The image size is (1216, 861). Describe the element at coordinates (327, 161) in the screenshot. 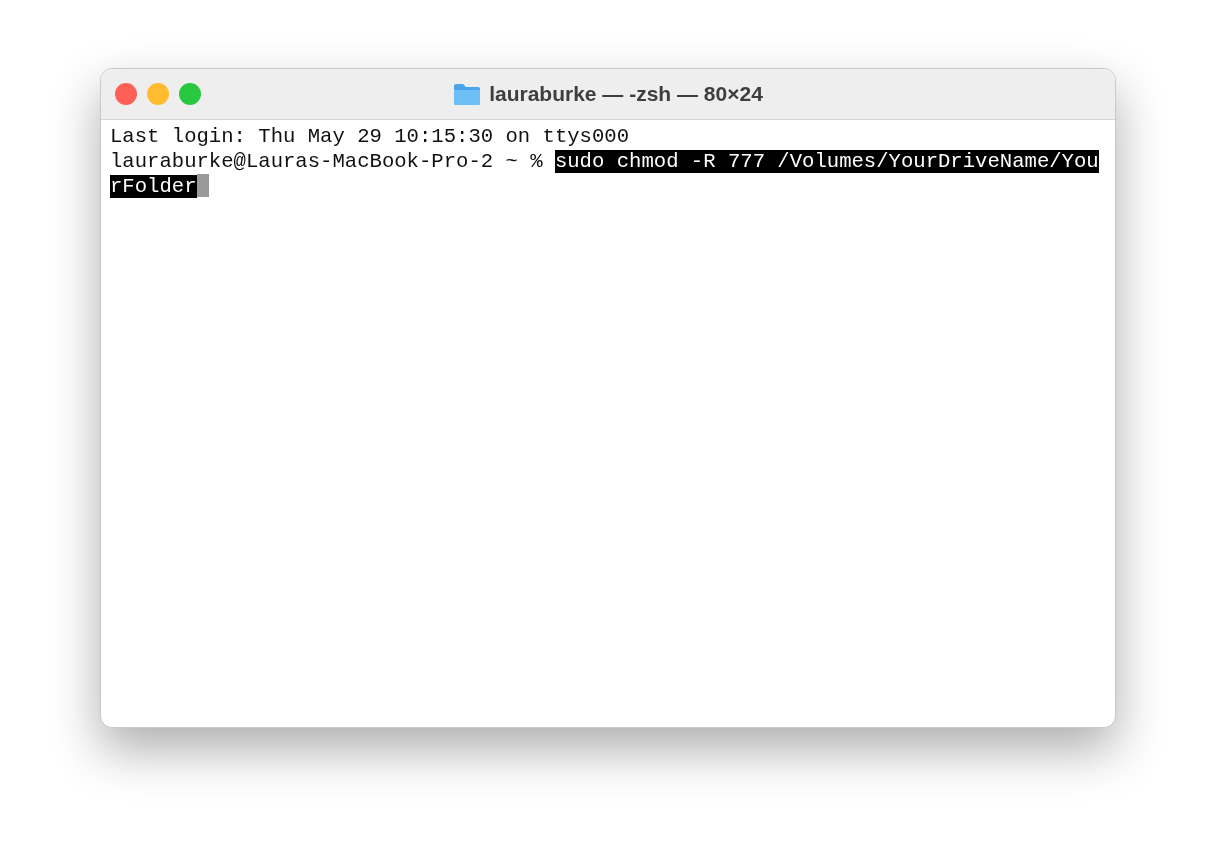

I see `prompt-text: lauraburke@Lauras-MacBook-Pro-2 ~ %` at that location.